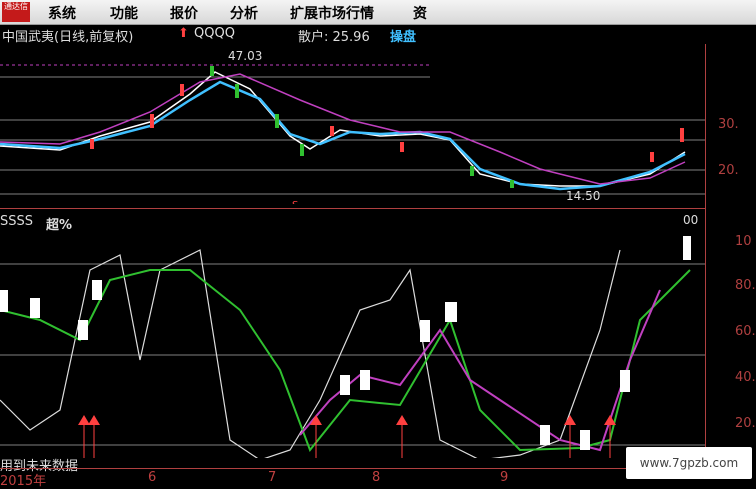 This screenshot has height=489, width=756. Describe the element at coordinates (244, 13) in the screenshot. I see `menu-analysis: 分析` at that location.